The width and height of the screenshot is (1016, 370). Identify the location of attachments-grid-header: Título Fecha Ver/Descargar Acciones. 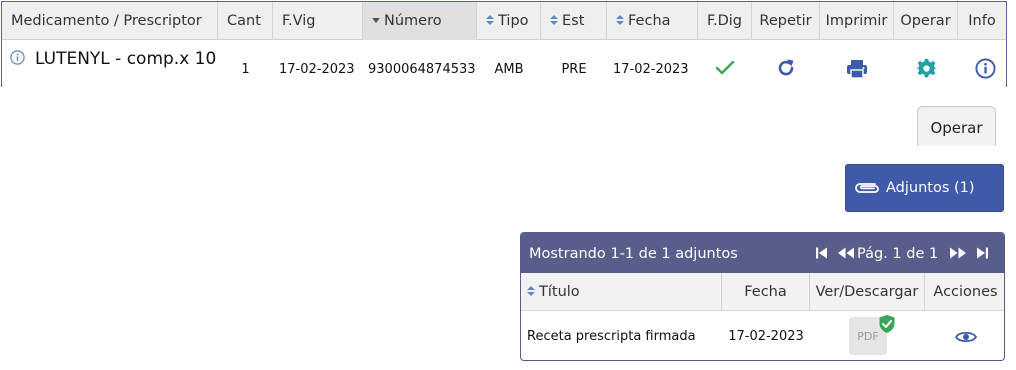
(762, 292).